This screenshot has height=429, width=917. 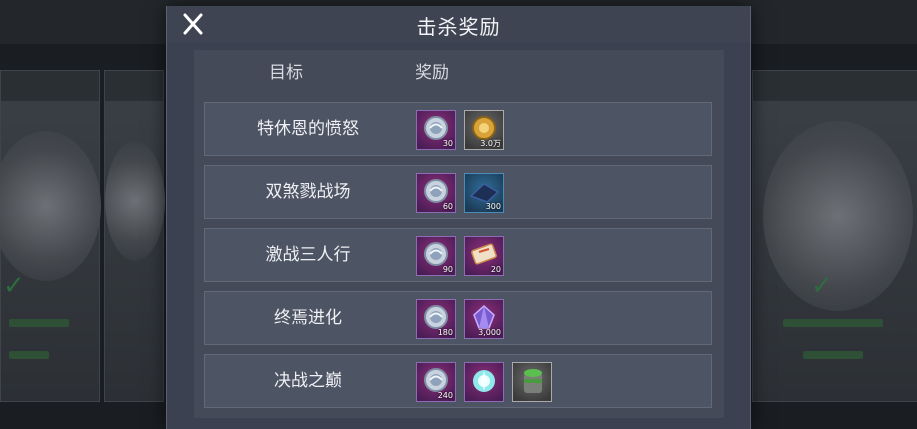 What do you see at coordinates (484, 130) in the screenshot?
I see `reward-item: 3.0万` at bounding box center [484, 130].